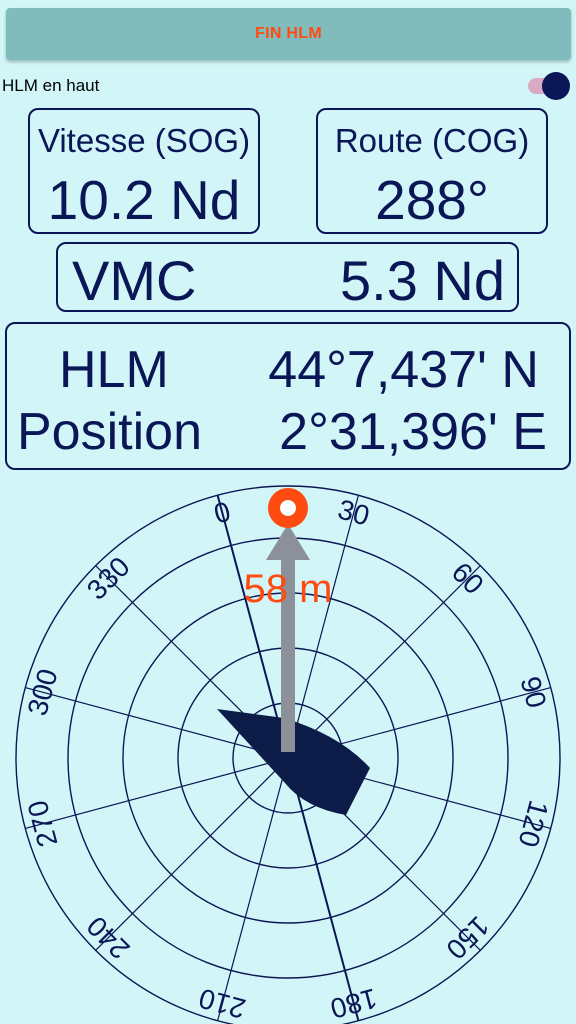 This screenshot has width=576, height=1024. I want to click on position-panel: HLM Position 44°7,437' N 2°31,396' E, so click(288, 396).